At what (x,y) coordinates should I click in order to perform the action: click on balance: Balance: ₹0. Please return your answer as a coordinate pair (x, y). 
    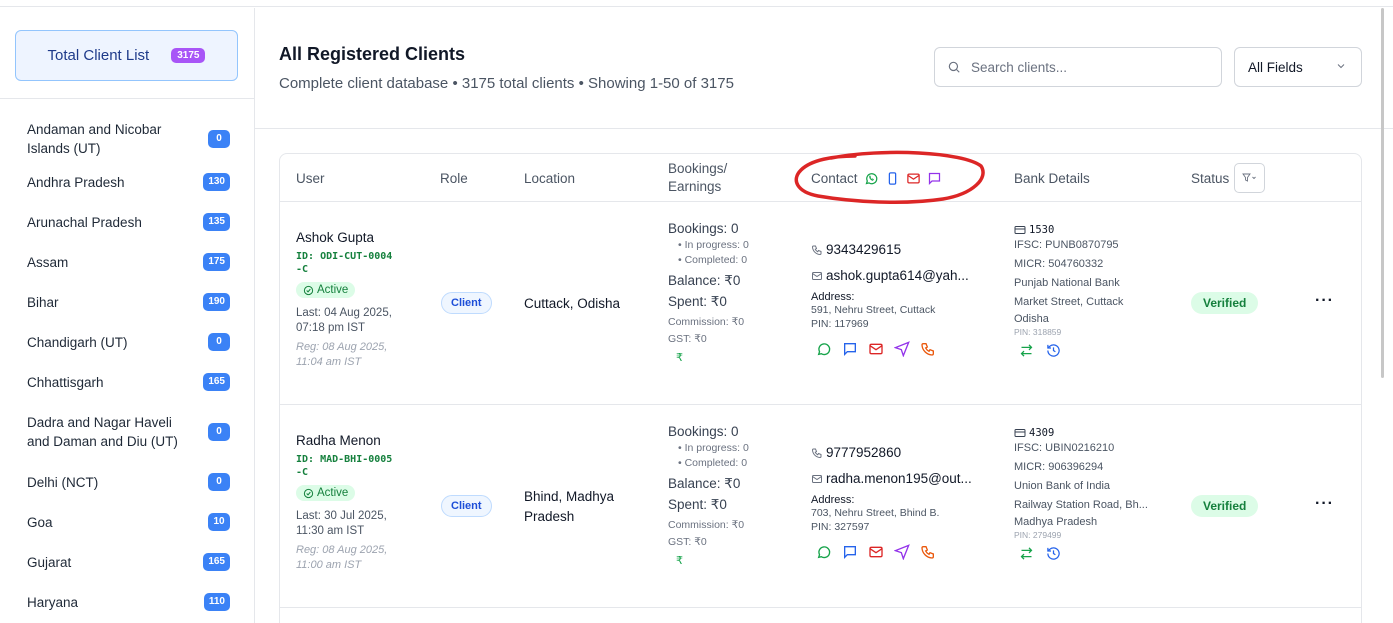
    Looking at the image, I should click on (704, 483).